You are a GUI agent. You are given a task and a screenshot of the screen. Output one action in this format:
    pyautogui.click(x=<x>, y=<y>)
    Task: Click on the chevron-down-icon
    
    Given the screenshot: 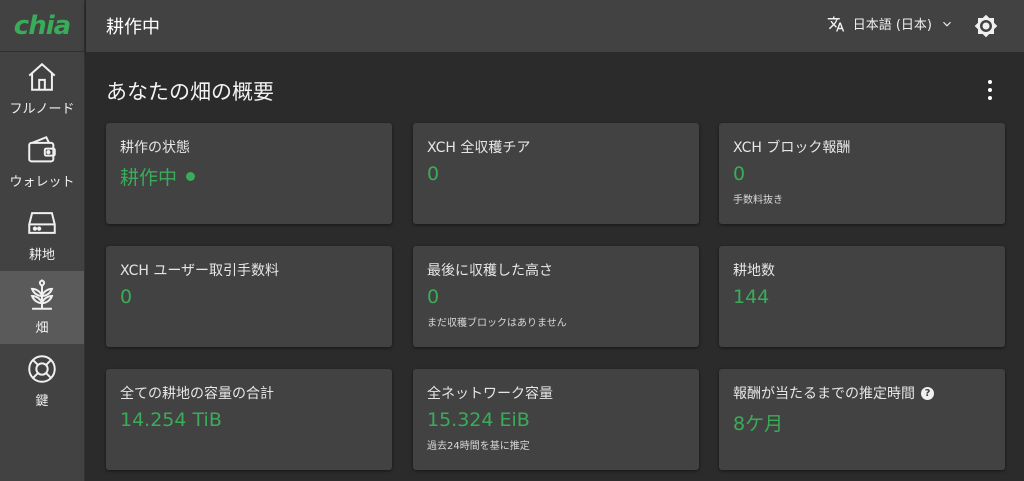 What is the action you would take?
    pyautogui.click(x=947, y=24)
    